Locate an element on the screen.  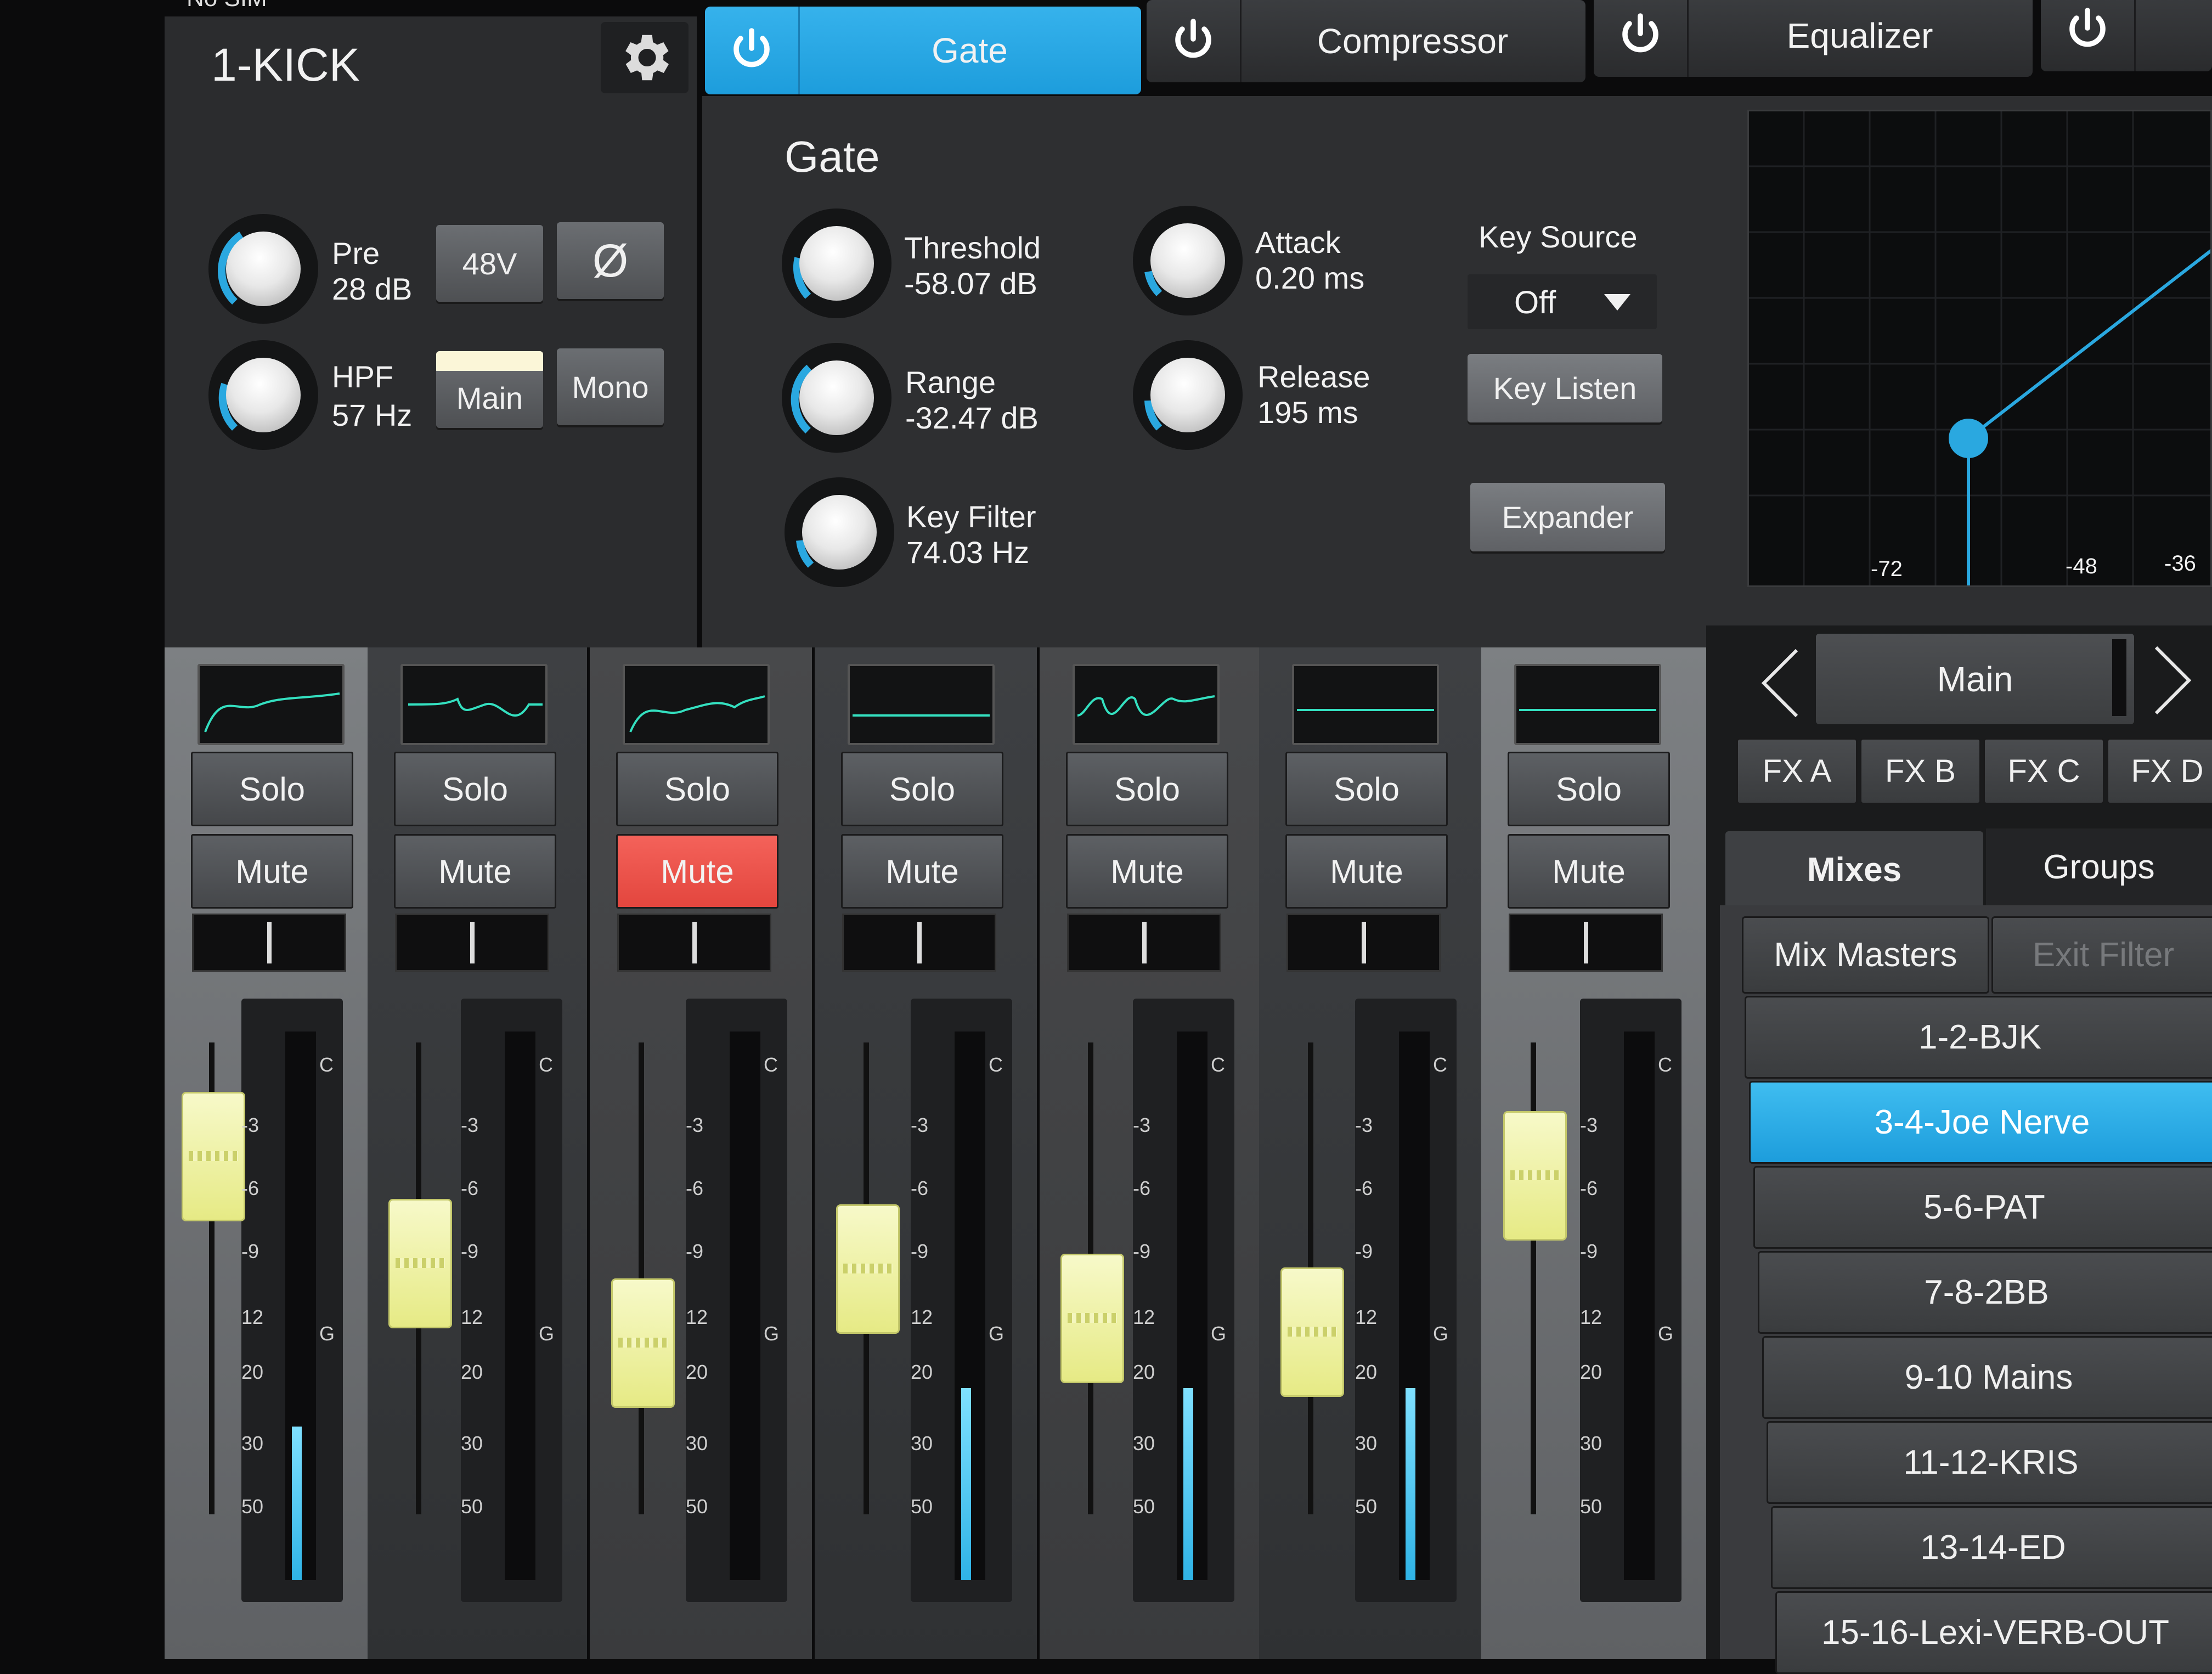
tab-groups: Groups is located at coordinates (2099, 866).